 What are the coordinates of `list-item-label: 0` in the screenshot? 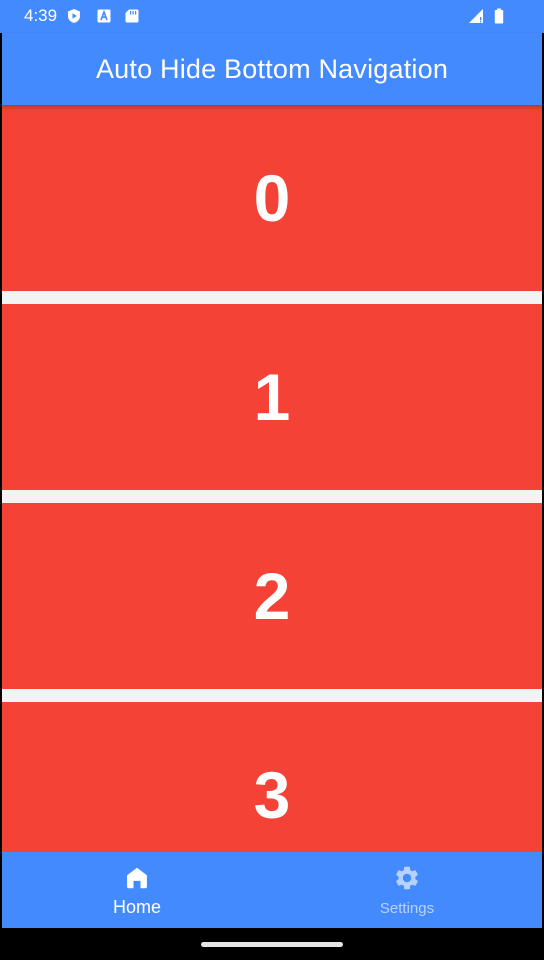 It's located at (272, 198).